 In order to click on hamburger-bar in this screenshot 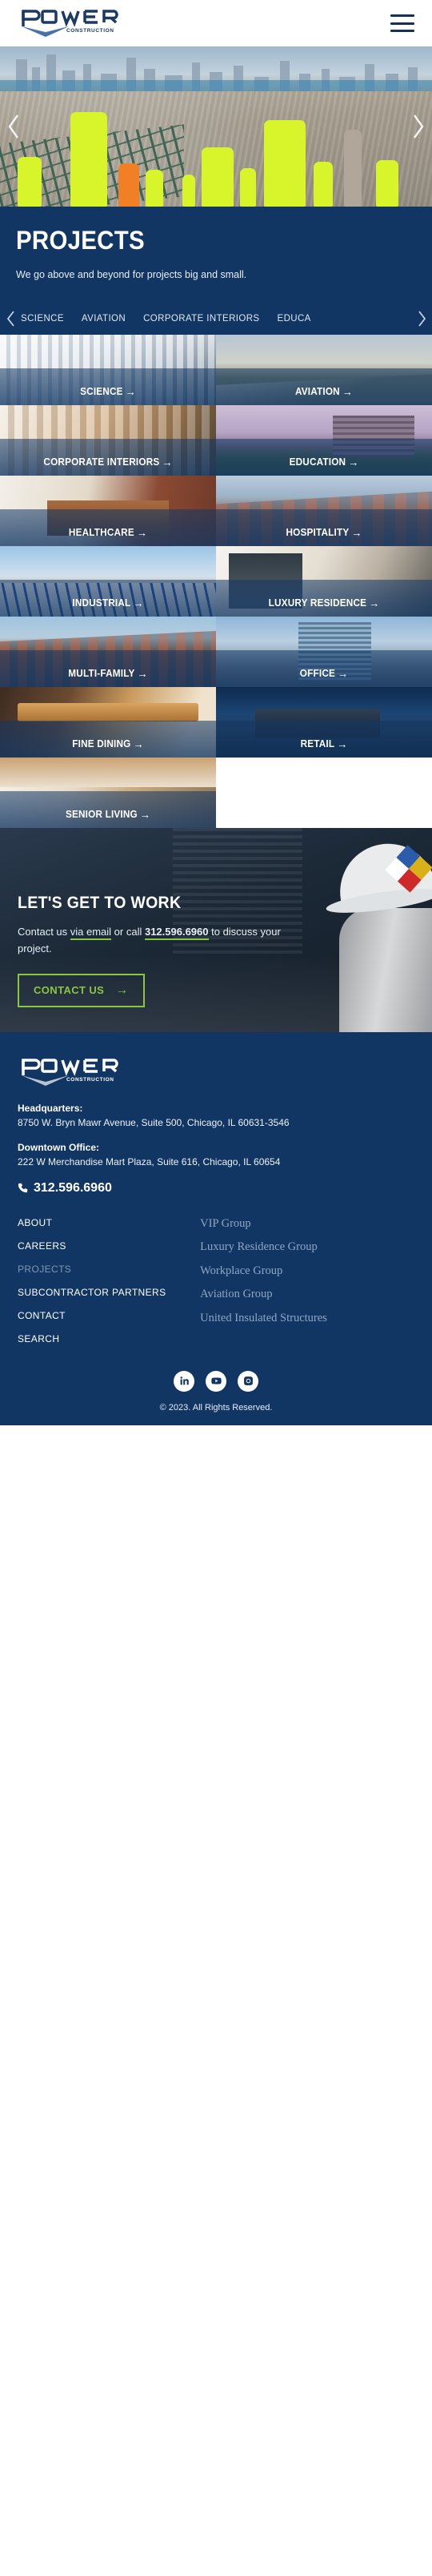, I will do `click(402, 23)`.